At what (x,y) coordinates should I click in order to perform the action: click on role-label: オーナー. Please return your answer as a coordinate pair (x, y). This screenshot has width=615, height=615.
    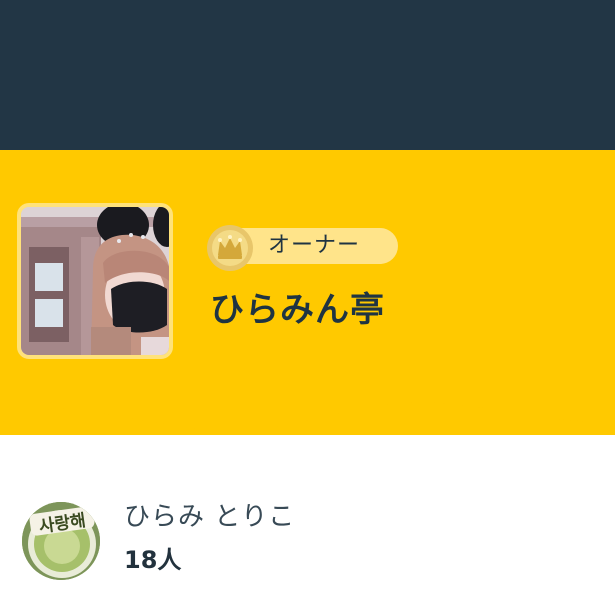
    Looking at the image, I should click on (314, 245).